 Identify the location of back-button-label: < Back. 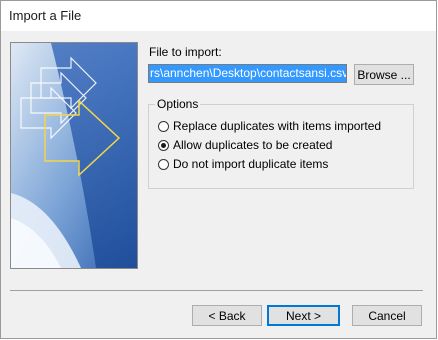
(227, 315).